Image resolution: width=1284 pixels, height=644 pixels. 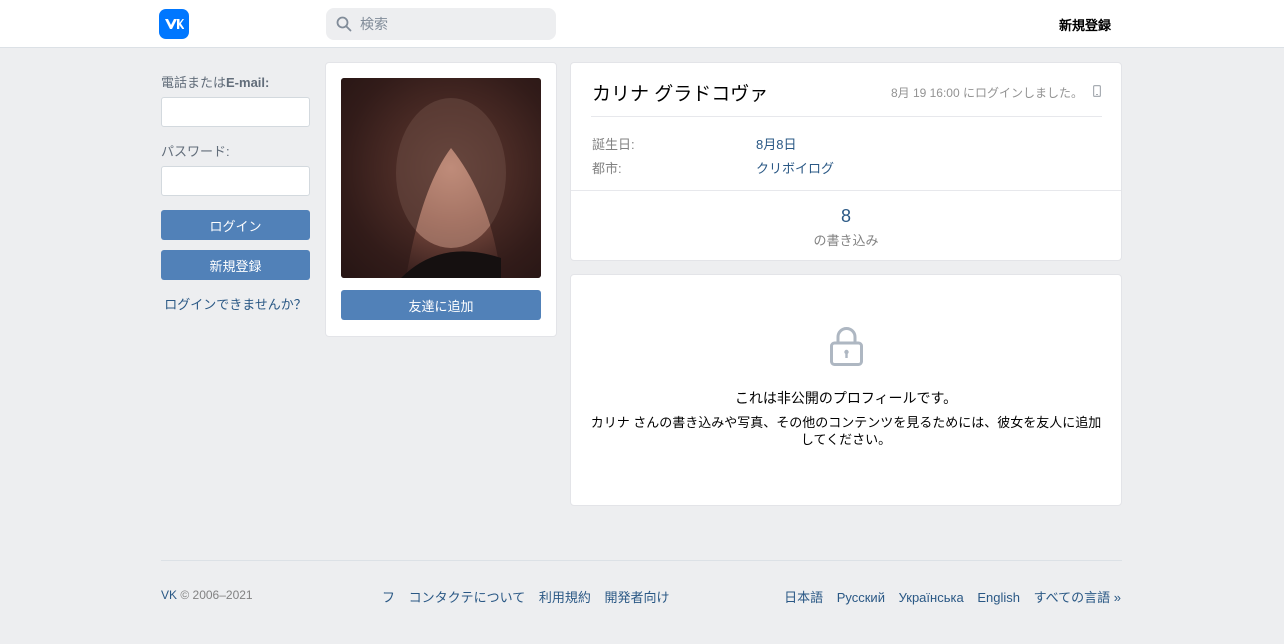 I want to click on login-button: ログイン, so click(x=235, y=225).